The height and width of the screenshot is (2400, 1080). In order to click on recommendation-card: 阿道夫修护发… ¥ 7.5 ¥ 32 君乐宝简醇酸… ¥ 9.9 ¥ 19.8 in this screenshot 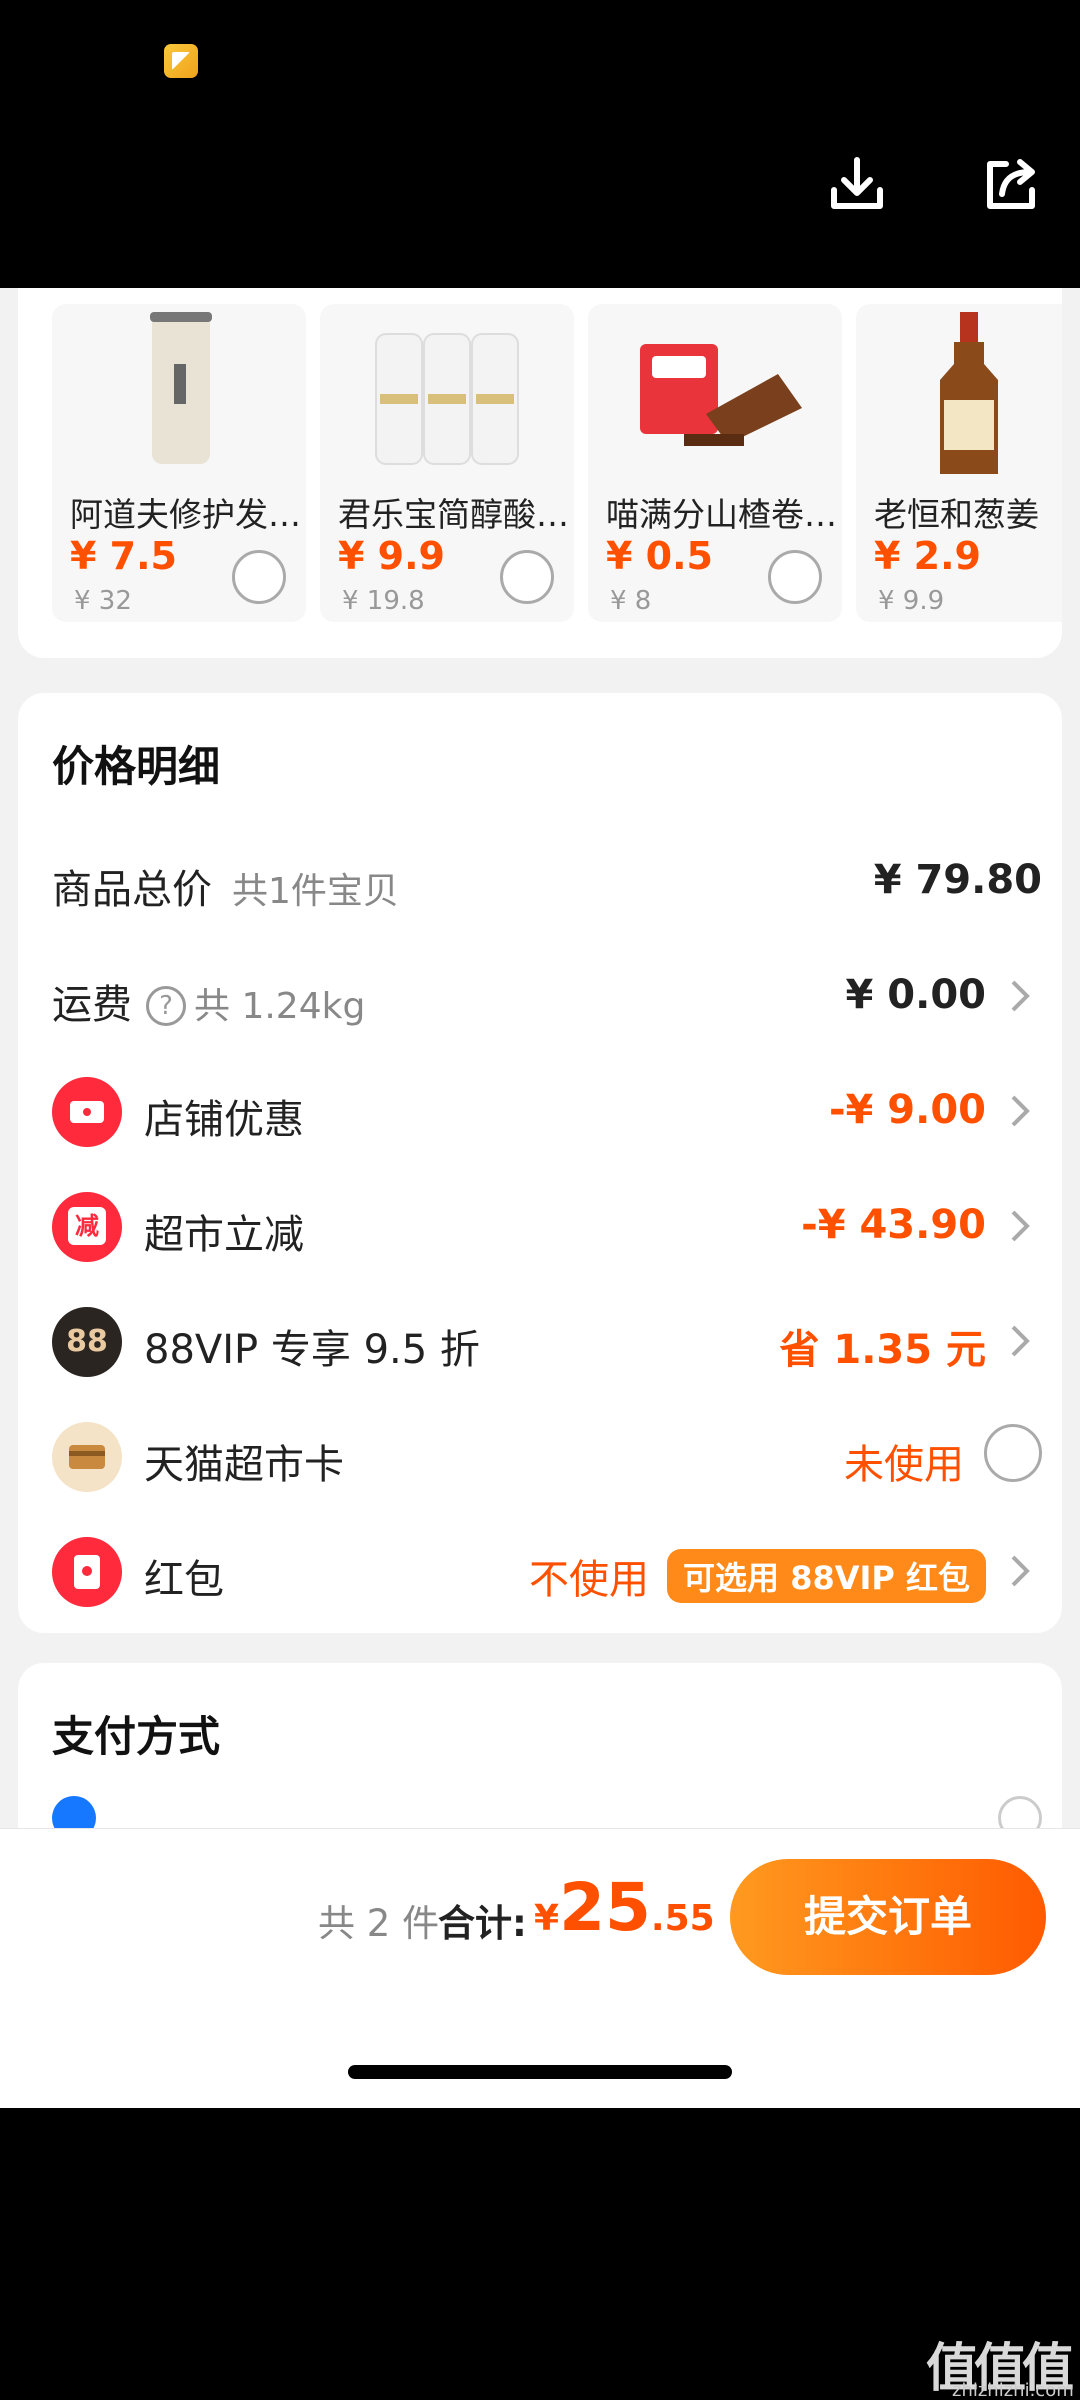, I will do `click(540, 473)`.